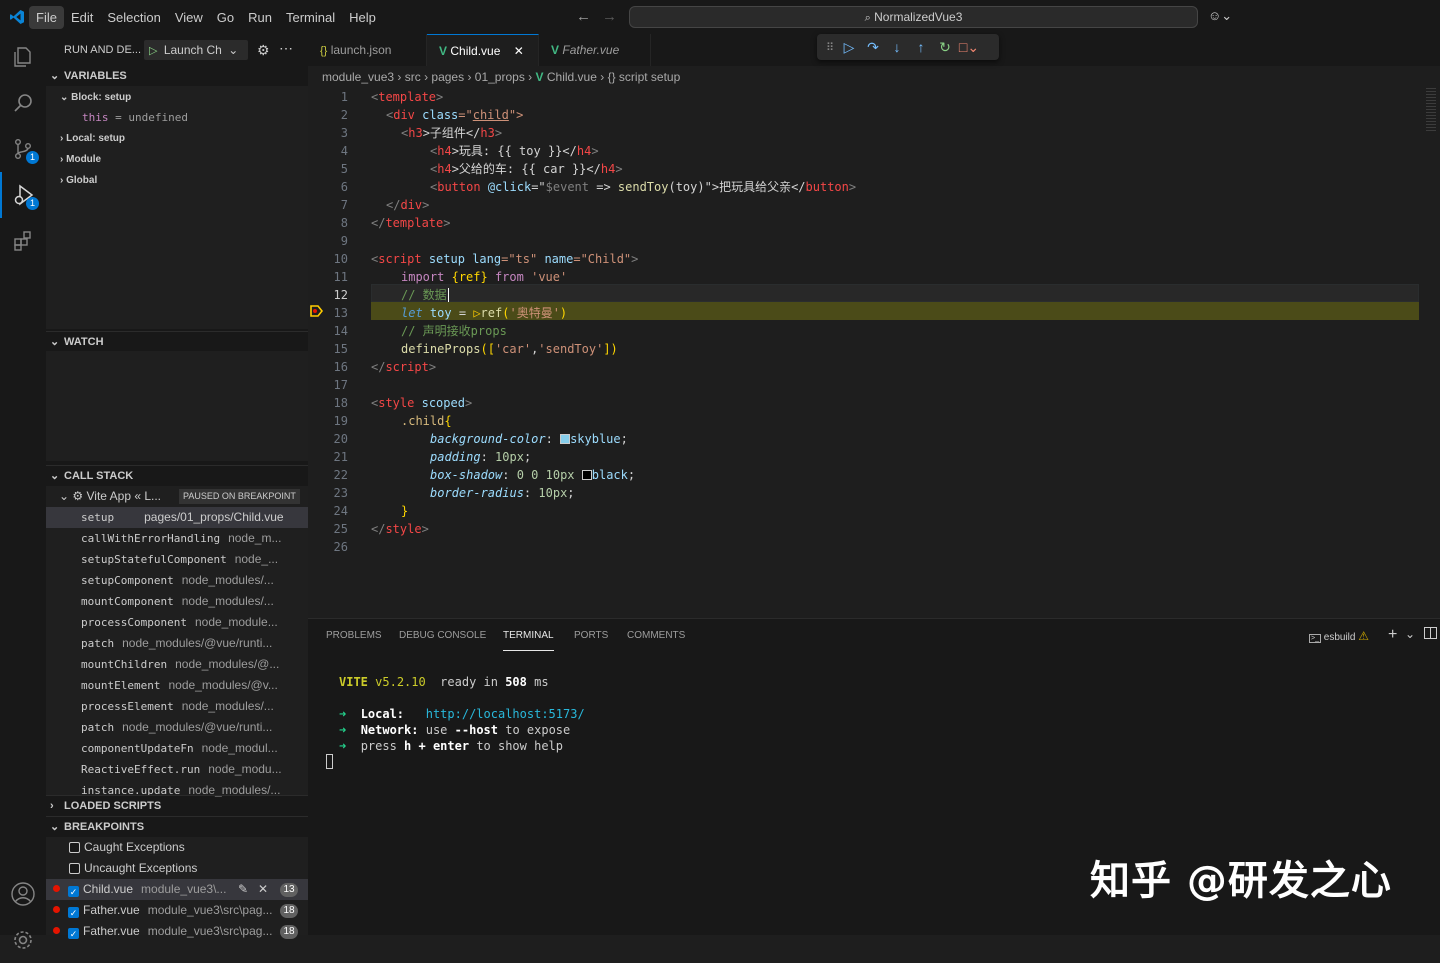 The width and height of the screenshot is (1440, 963). What do you see at coordinates (263, 889) in the screenshot?
I see `remove-close-icon: ✕` at bounding box center [263, 889].